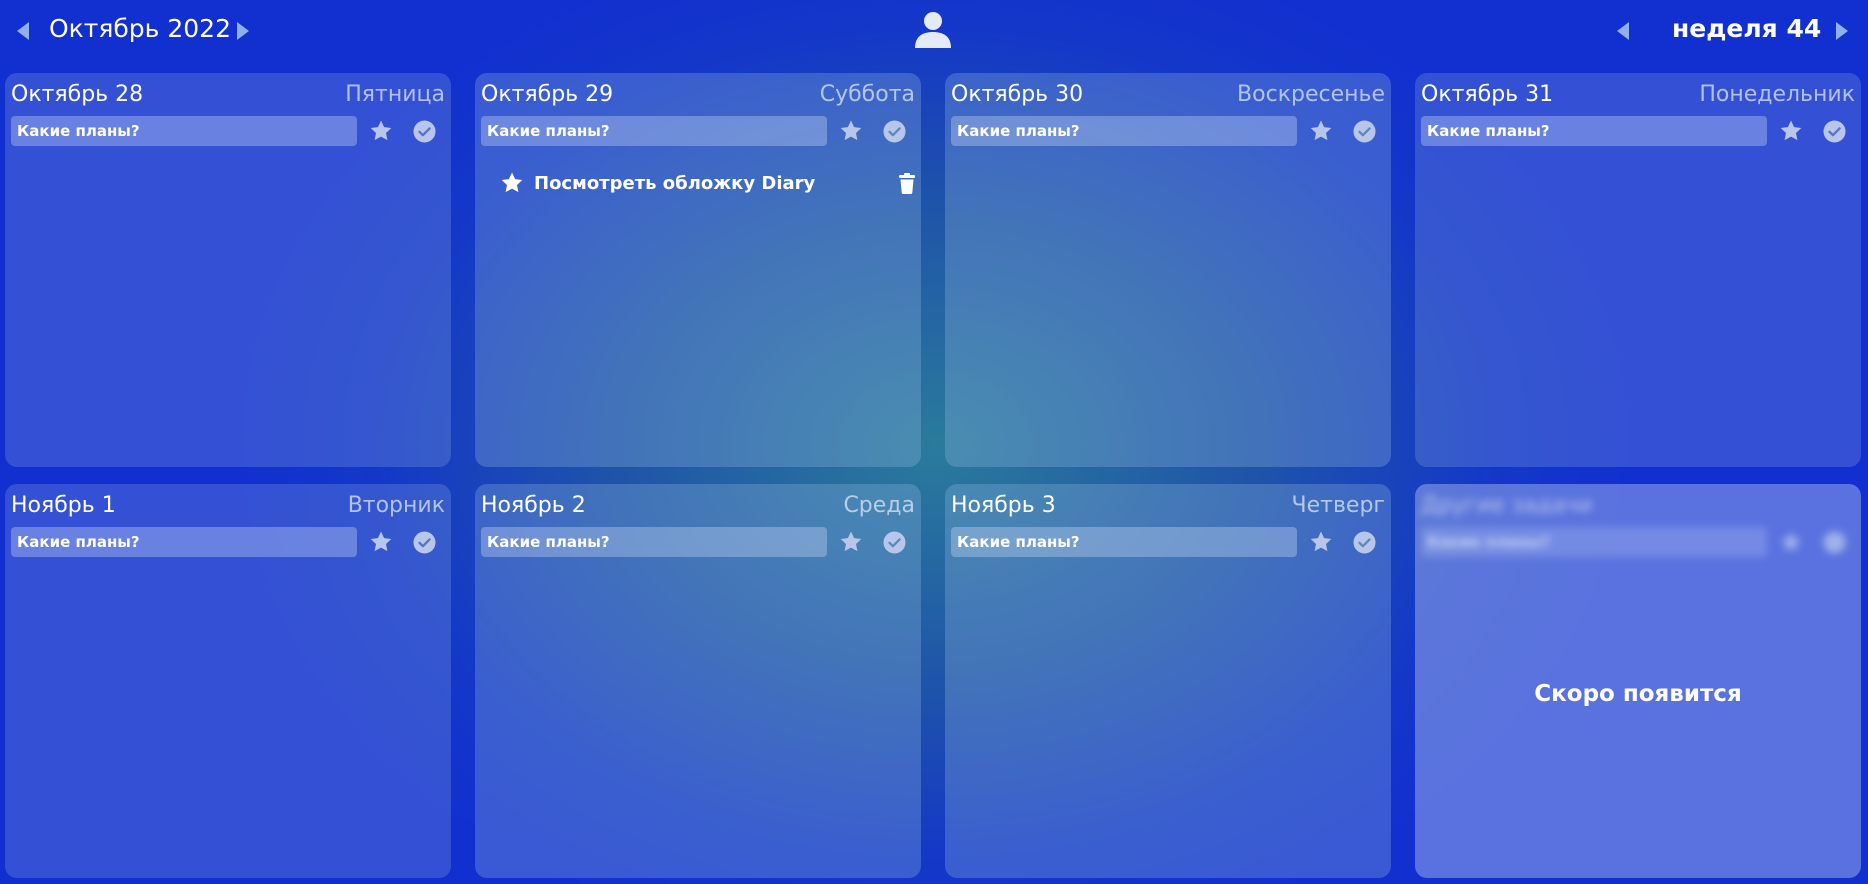 The image size is (1868, 884). What do you see at coordinates (1747, 28) in the screenshot?
I see `week-title: неделя 44` at bounding box center [1747, 28].